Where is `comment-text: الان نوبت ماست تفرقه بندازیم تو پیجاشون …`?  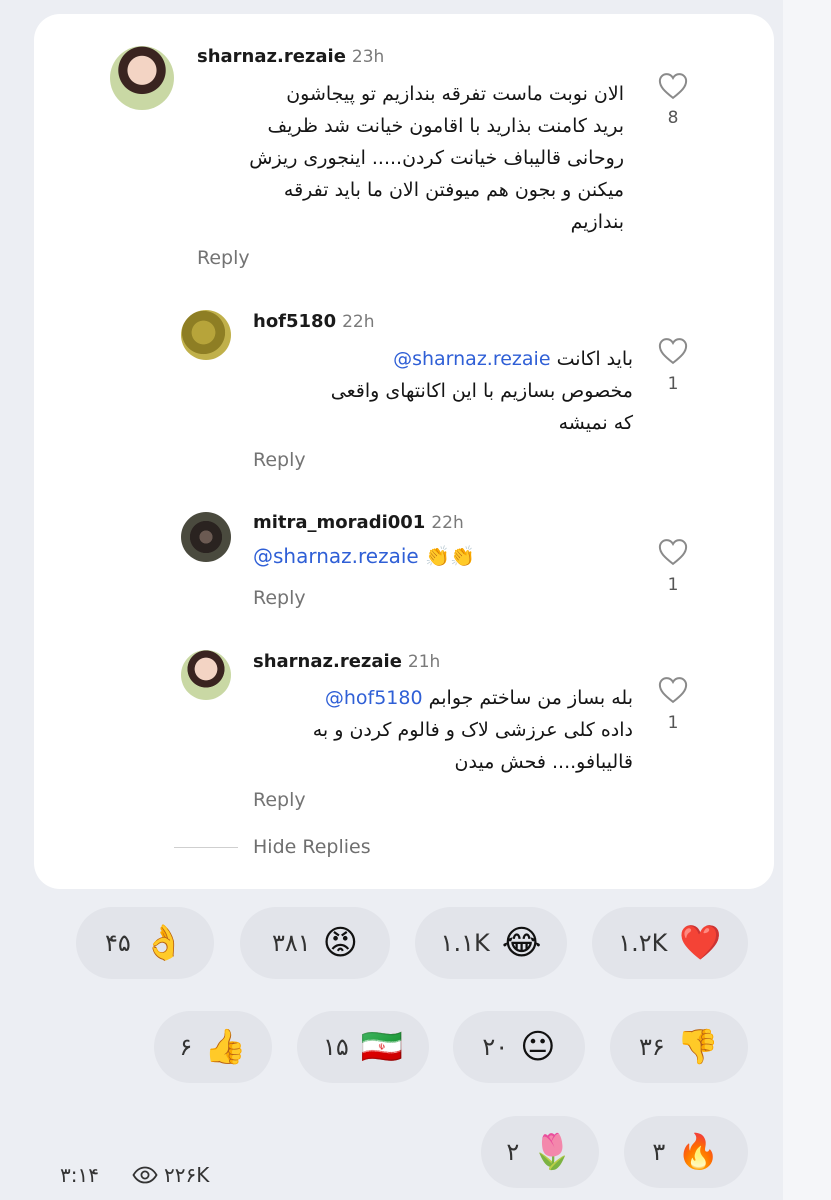
comment-text: الان نوبت ماست تفرقه بندازیم تو پیجاشون … is located at coordinates (394, 158).